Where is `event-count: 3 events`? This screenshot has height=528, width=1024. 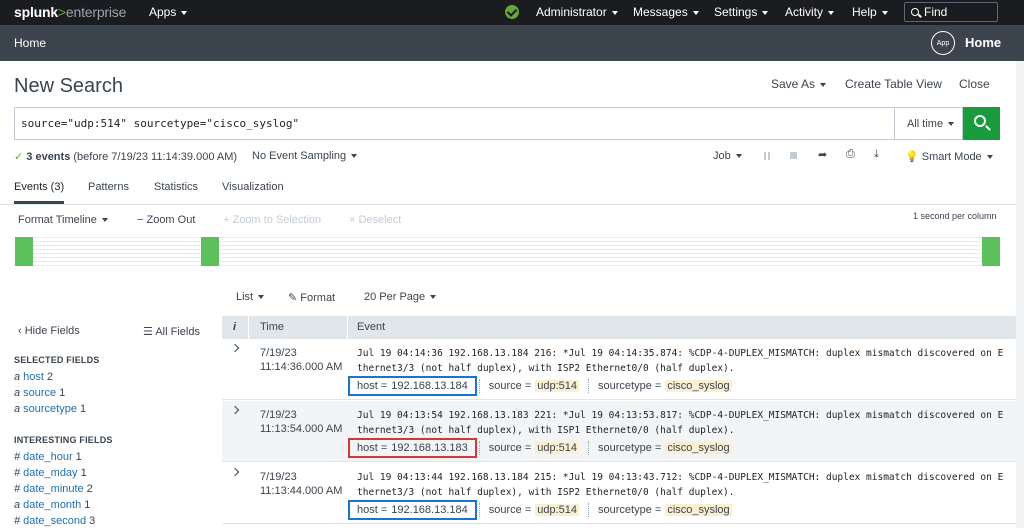 event-count: 3 events is located at coordinates (48, 157).